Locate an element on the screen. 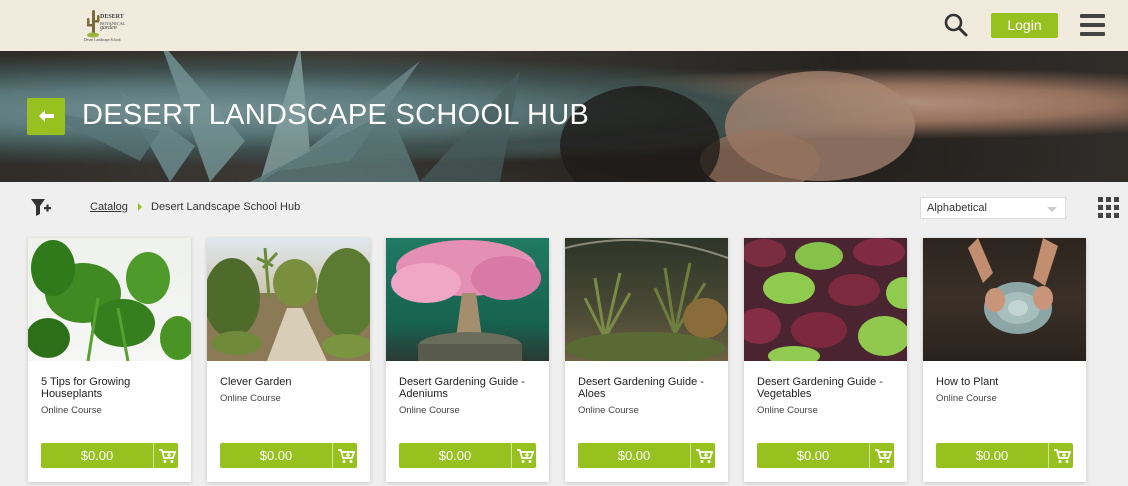 The image size is (1128, 486). monstera-plant-photo is located at coordinates (109, 300).